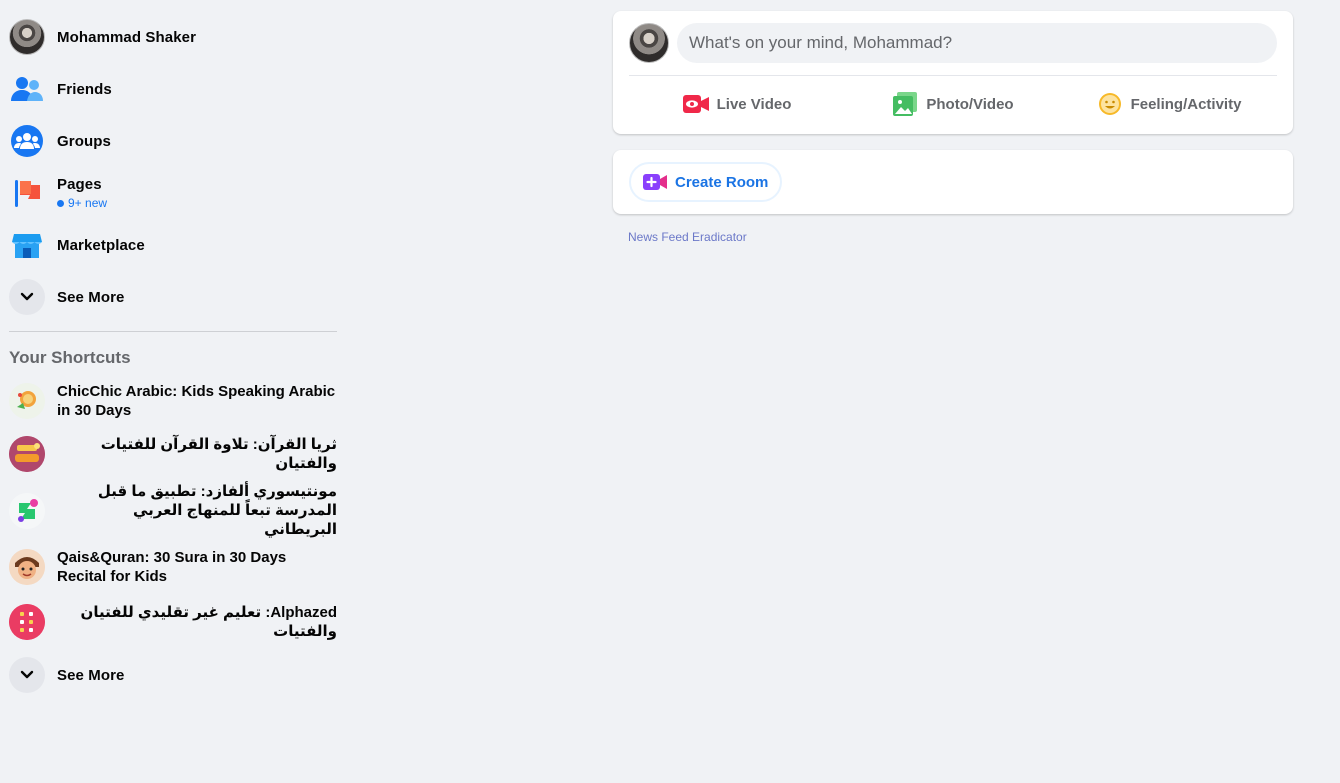  What do you see at coordinates (27, 622) in the screenshot?
I see `alphazed-logo-icon` at bounding box center [27, 622].